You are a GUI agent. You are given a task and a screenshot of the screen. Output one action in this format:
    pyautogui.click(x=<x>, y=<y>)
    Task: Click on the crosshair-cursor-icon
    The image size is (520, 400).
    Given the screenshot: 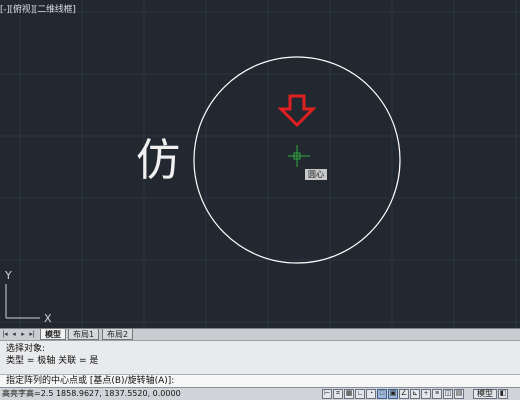 What is the action you would take?
    pyautogui.click(x=299, y=156)
    